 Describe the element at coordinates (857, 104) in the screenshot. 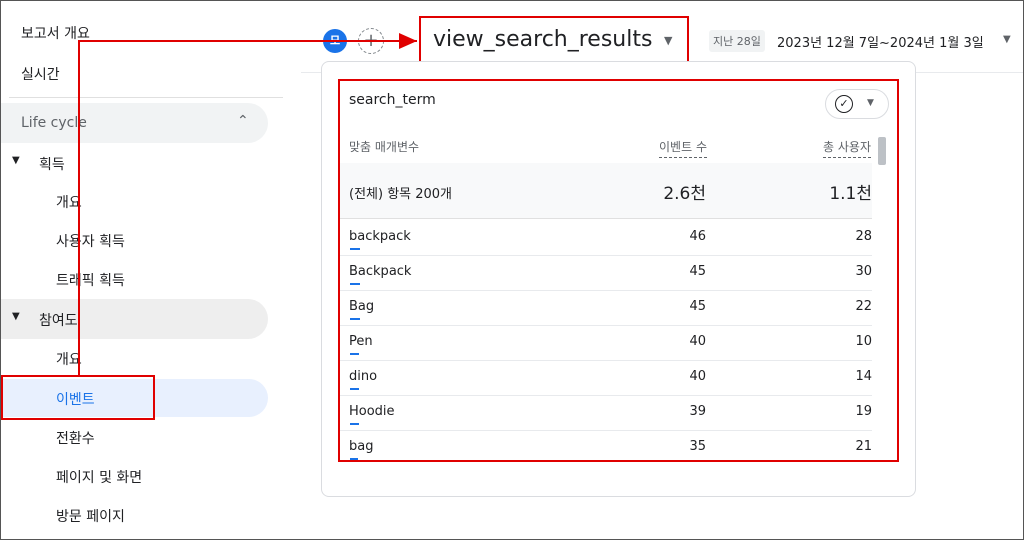

I see `compare-toggle-button: ✓ ▼` at that location.